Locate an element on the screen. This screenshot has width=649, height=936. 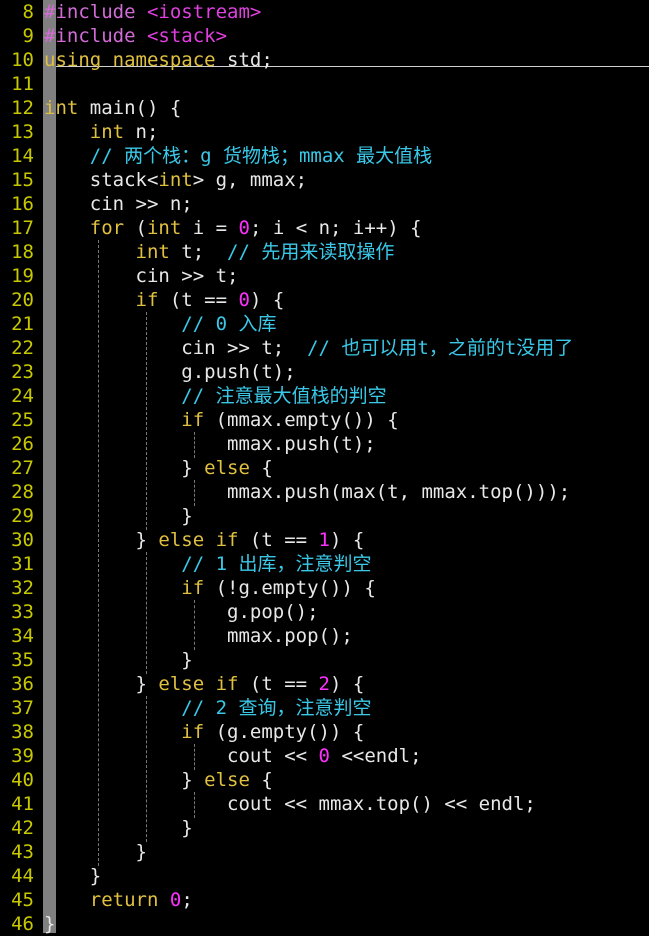
code-token: mmax.push(t); is located at coordinates (210, 444).